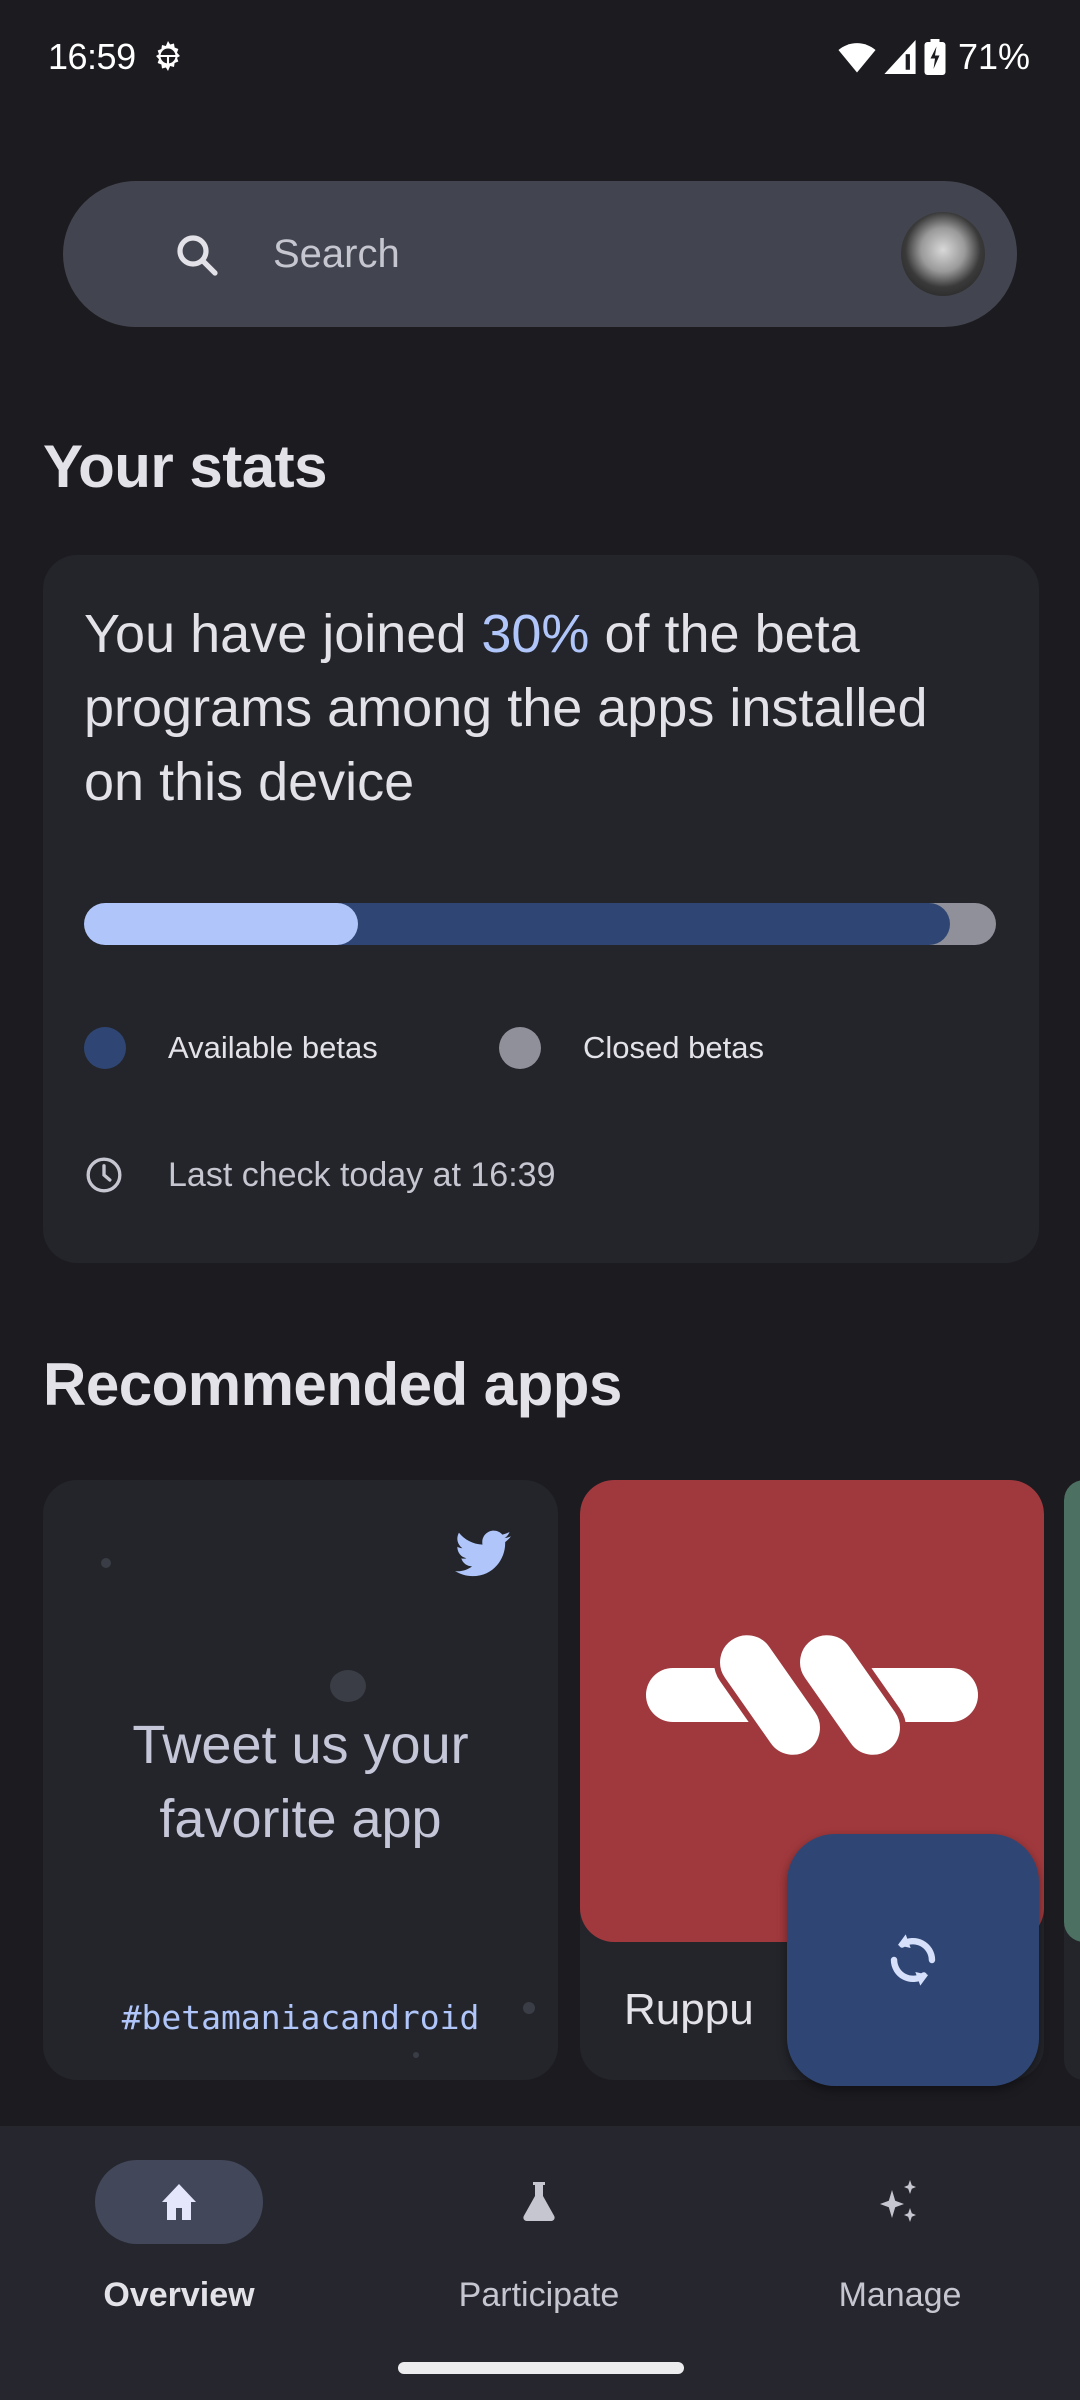  I want to click on legend-closed: Closed betas, so click(631, 1048).